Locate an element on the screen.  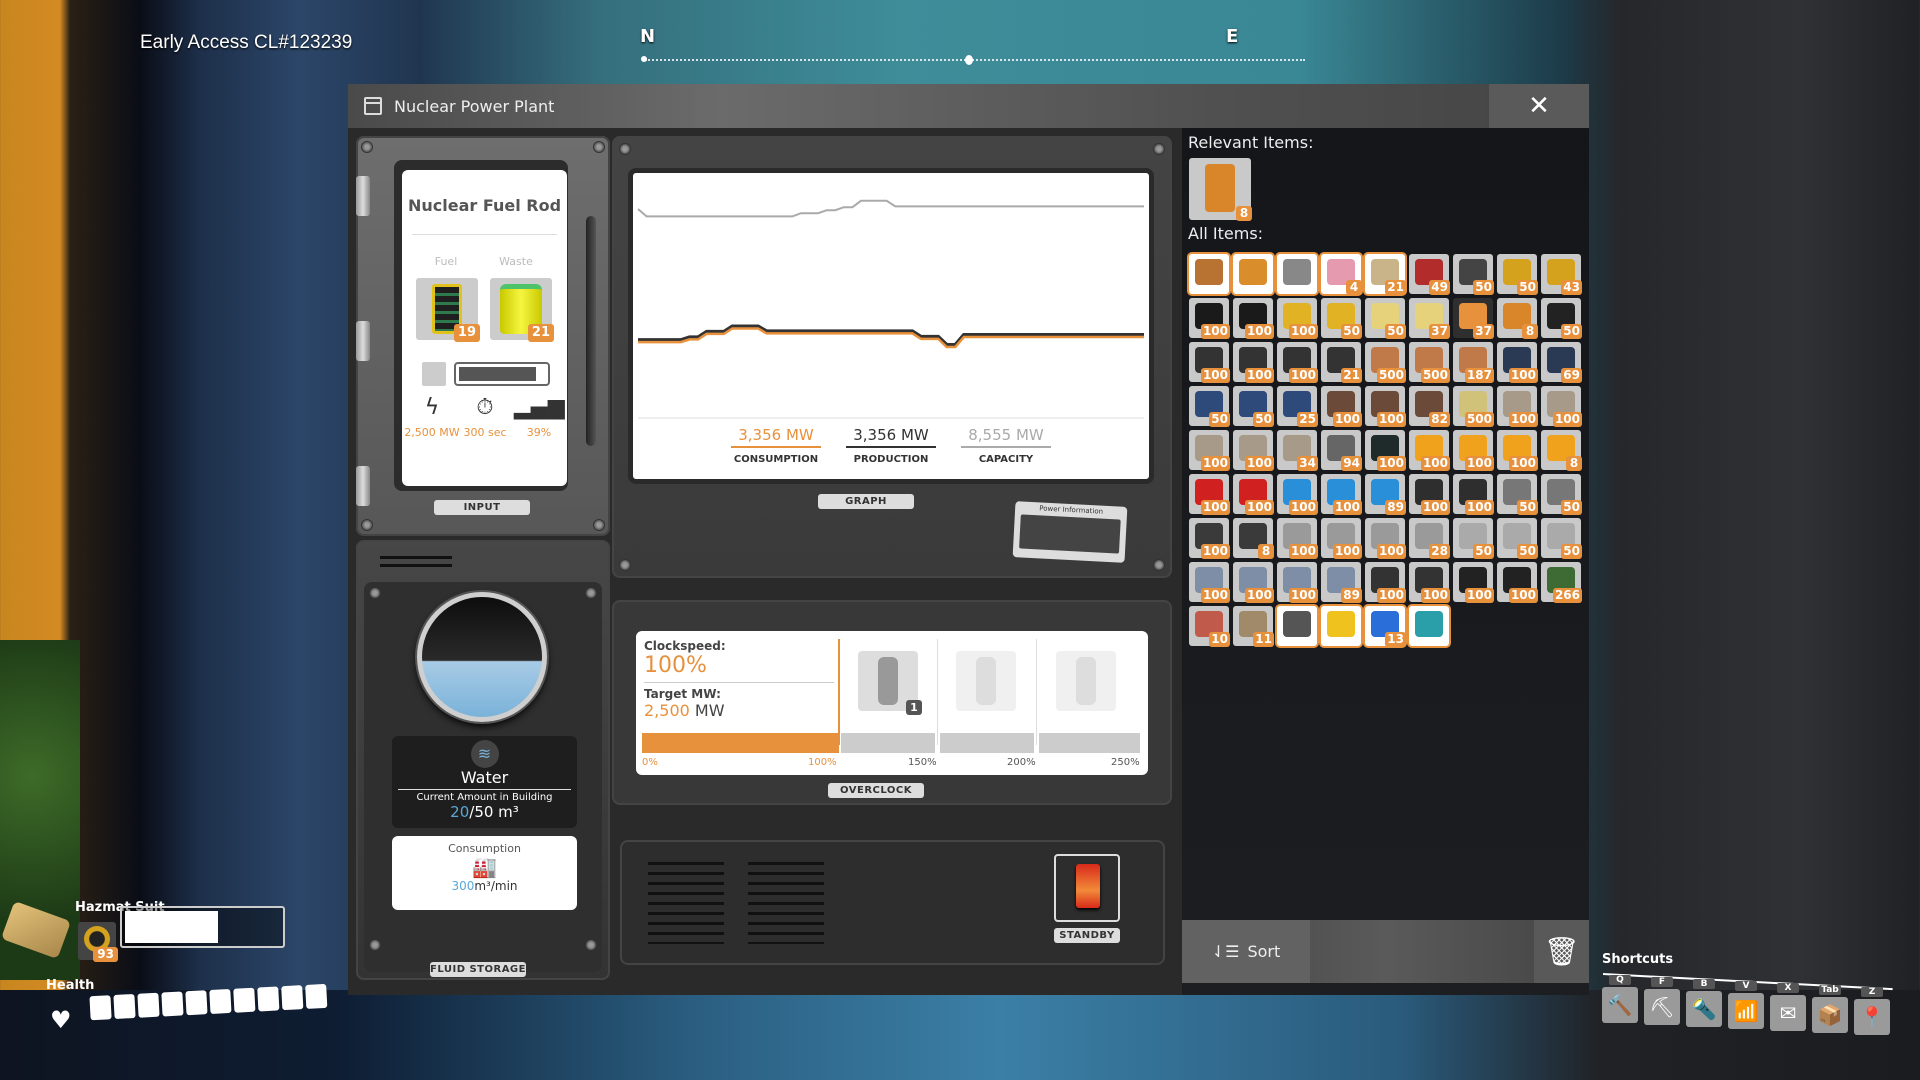
fuel-slot: 19 is located at coordinates (448, 310).